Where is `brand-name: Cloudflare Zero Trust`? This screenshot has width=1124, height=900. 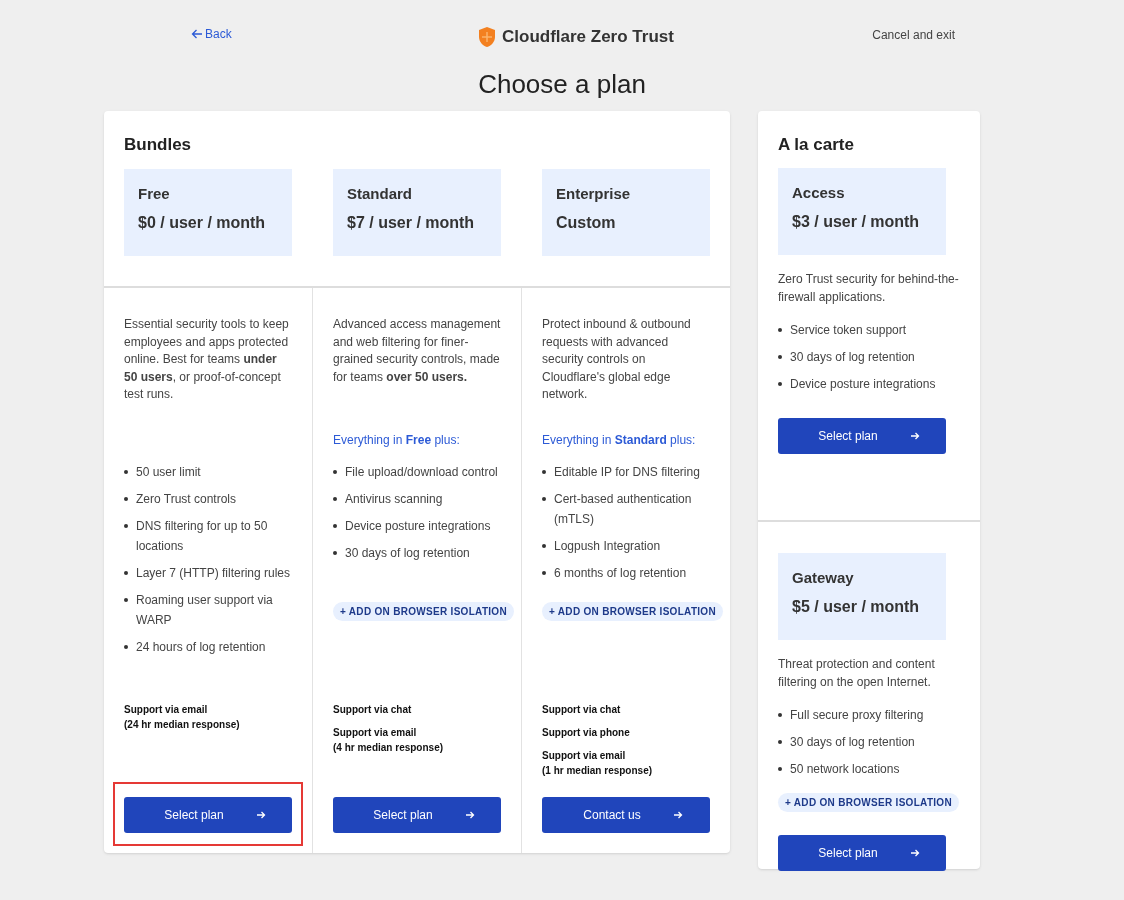 brand-name: Cloudflare Zero Trust is located at coordinates (588, 37).